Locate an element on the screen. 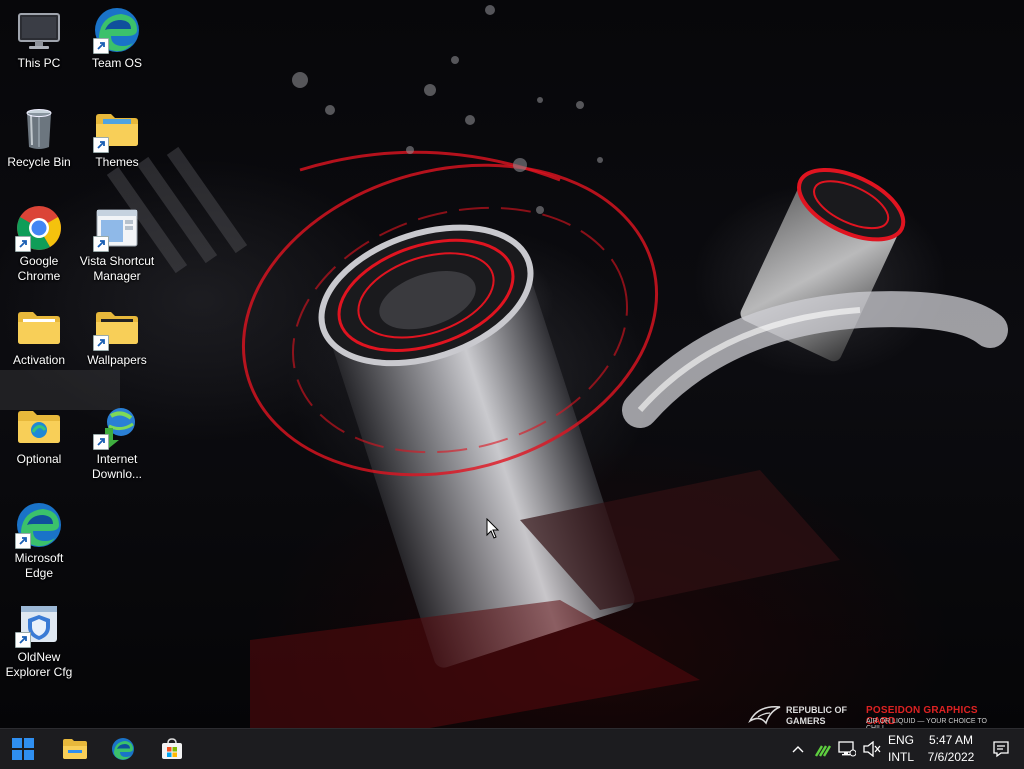  download-manager-icon is located at coordinates (117, 426).